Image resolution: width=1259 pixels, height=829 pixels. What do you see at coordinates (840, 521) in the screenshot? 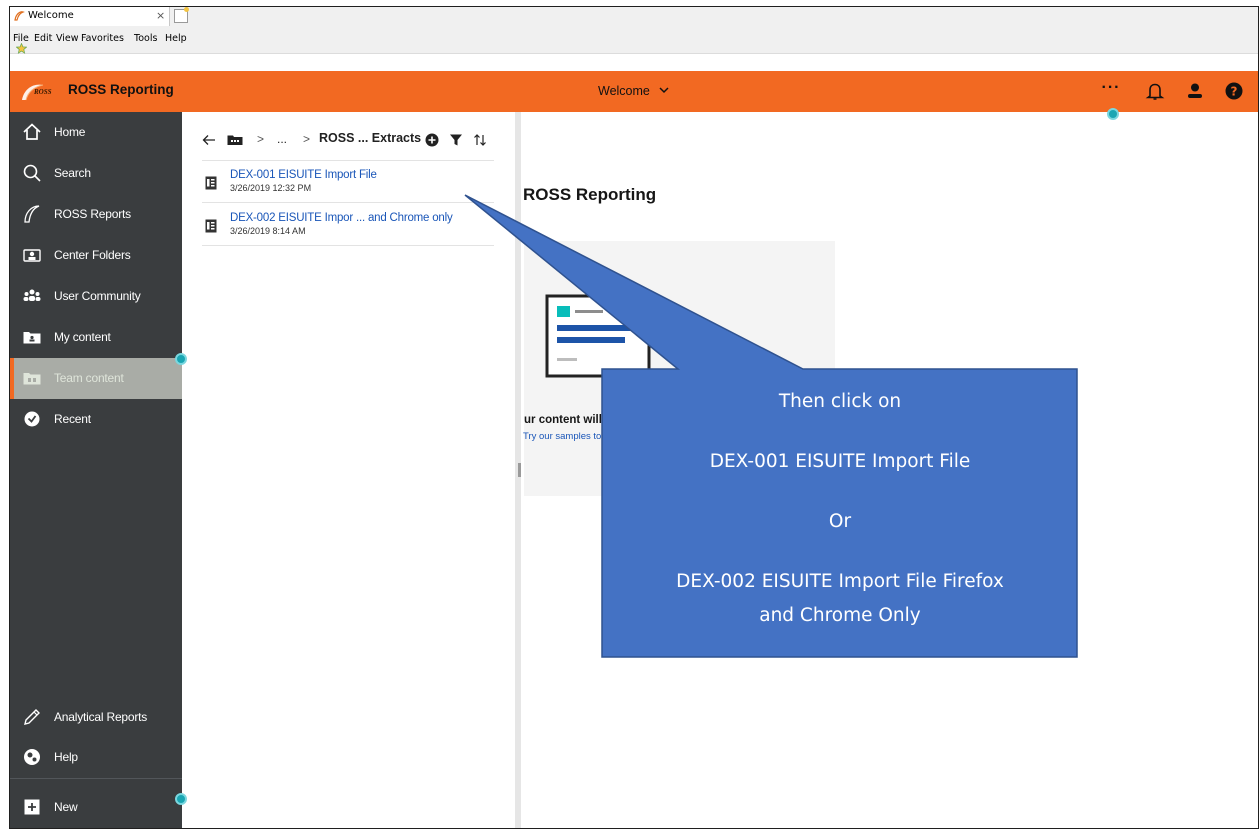
I see `callout-line: Or` at bounding box center [840, 521].